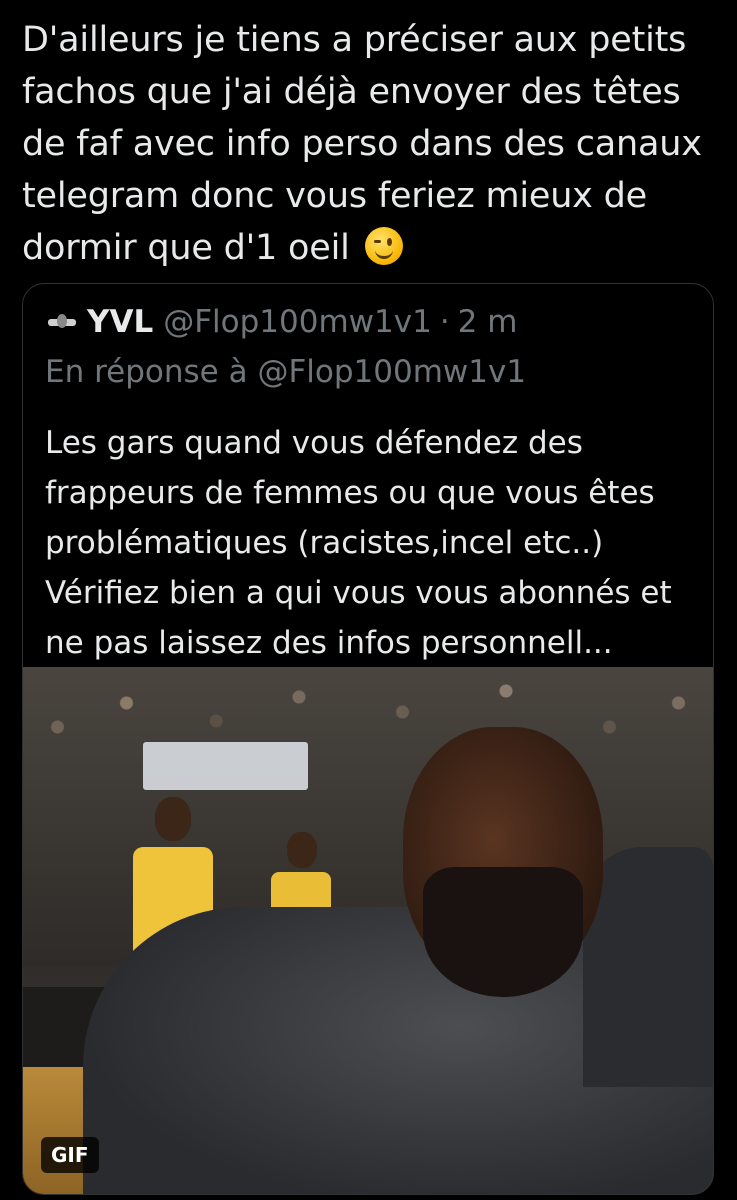  Describe the element at coordinates (503, 932) in the screenshot. I see `beard` at that location.